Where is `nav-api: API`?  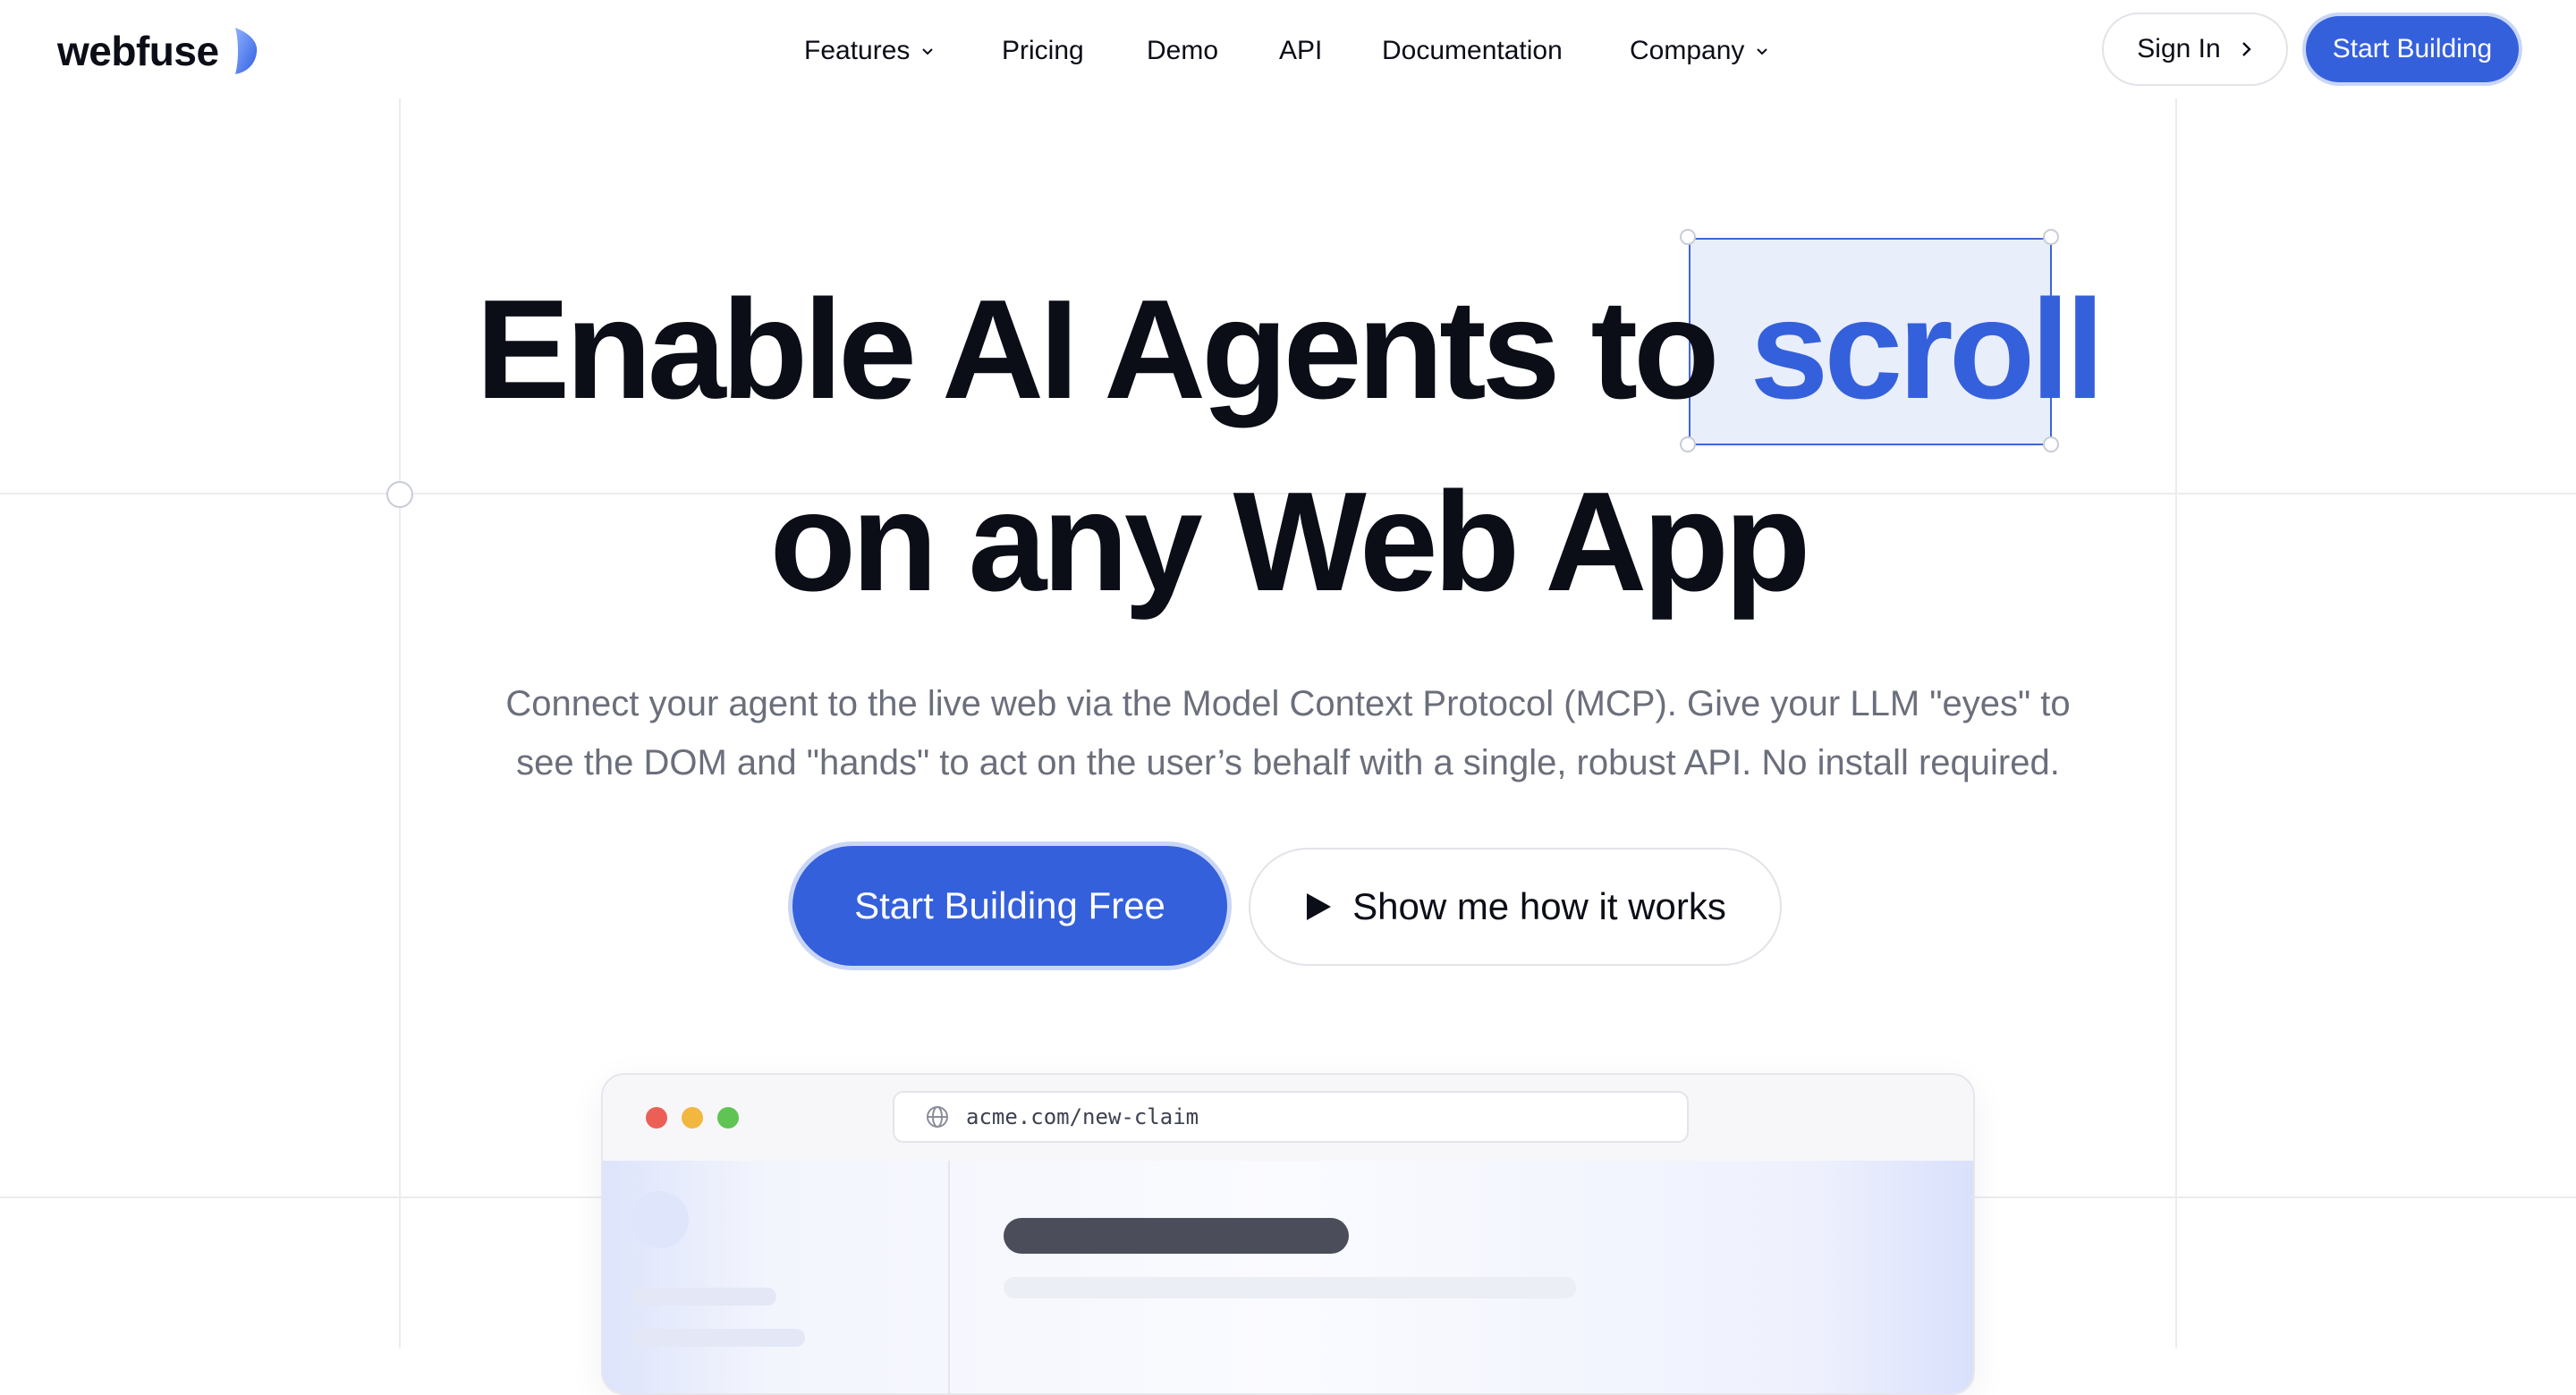 nav-api: API is located at coordinates (1300, 51).